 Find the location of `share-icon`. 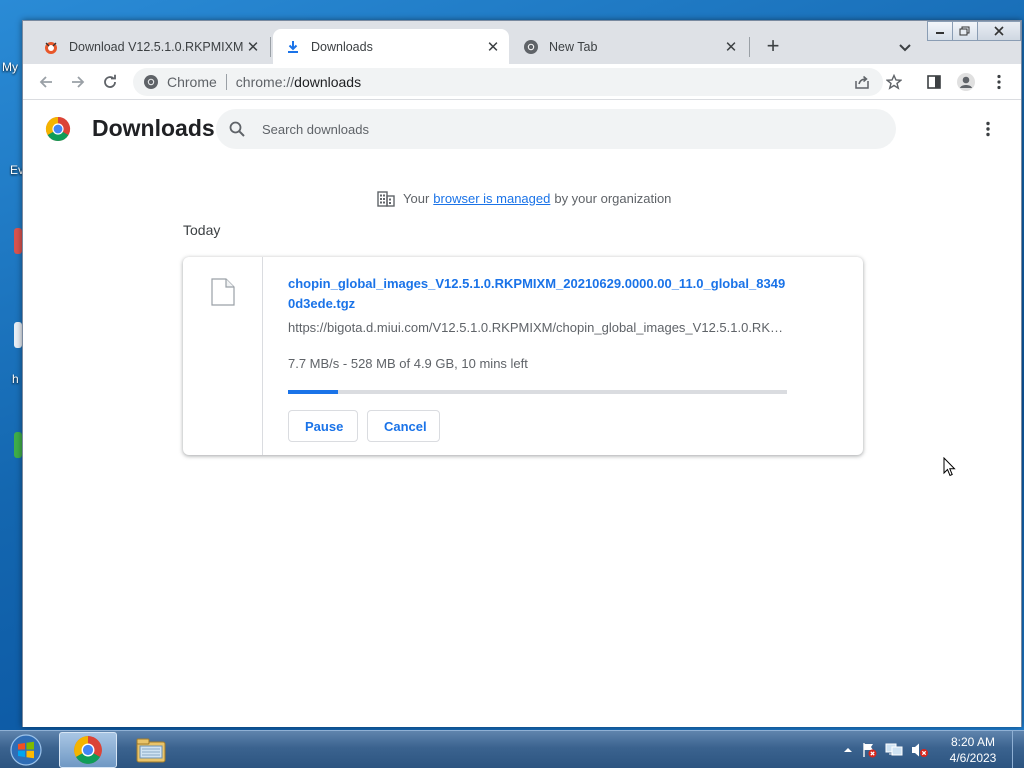

share-icon is located at coordinates (862, 82).